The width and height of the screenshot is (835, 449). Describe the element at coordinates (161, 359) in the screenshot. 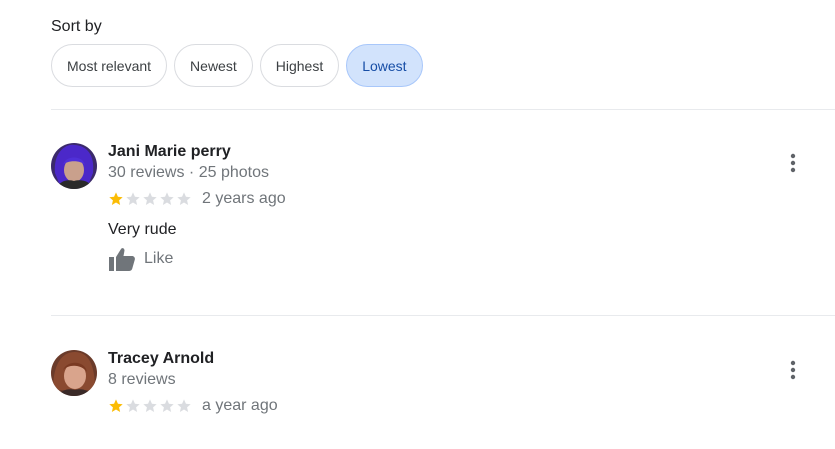

I see `reviewer-name: Tracey Arnold` at that location.